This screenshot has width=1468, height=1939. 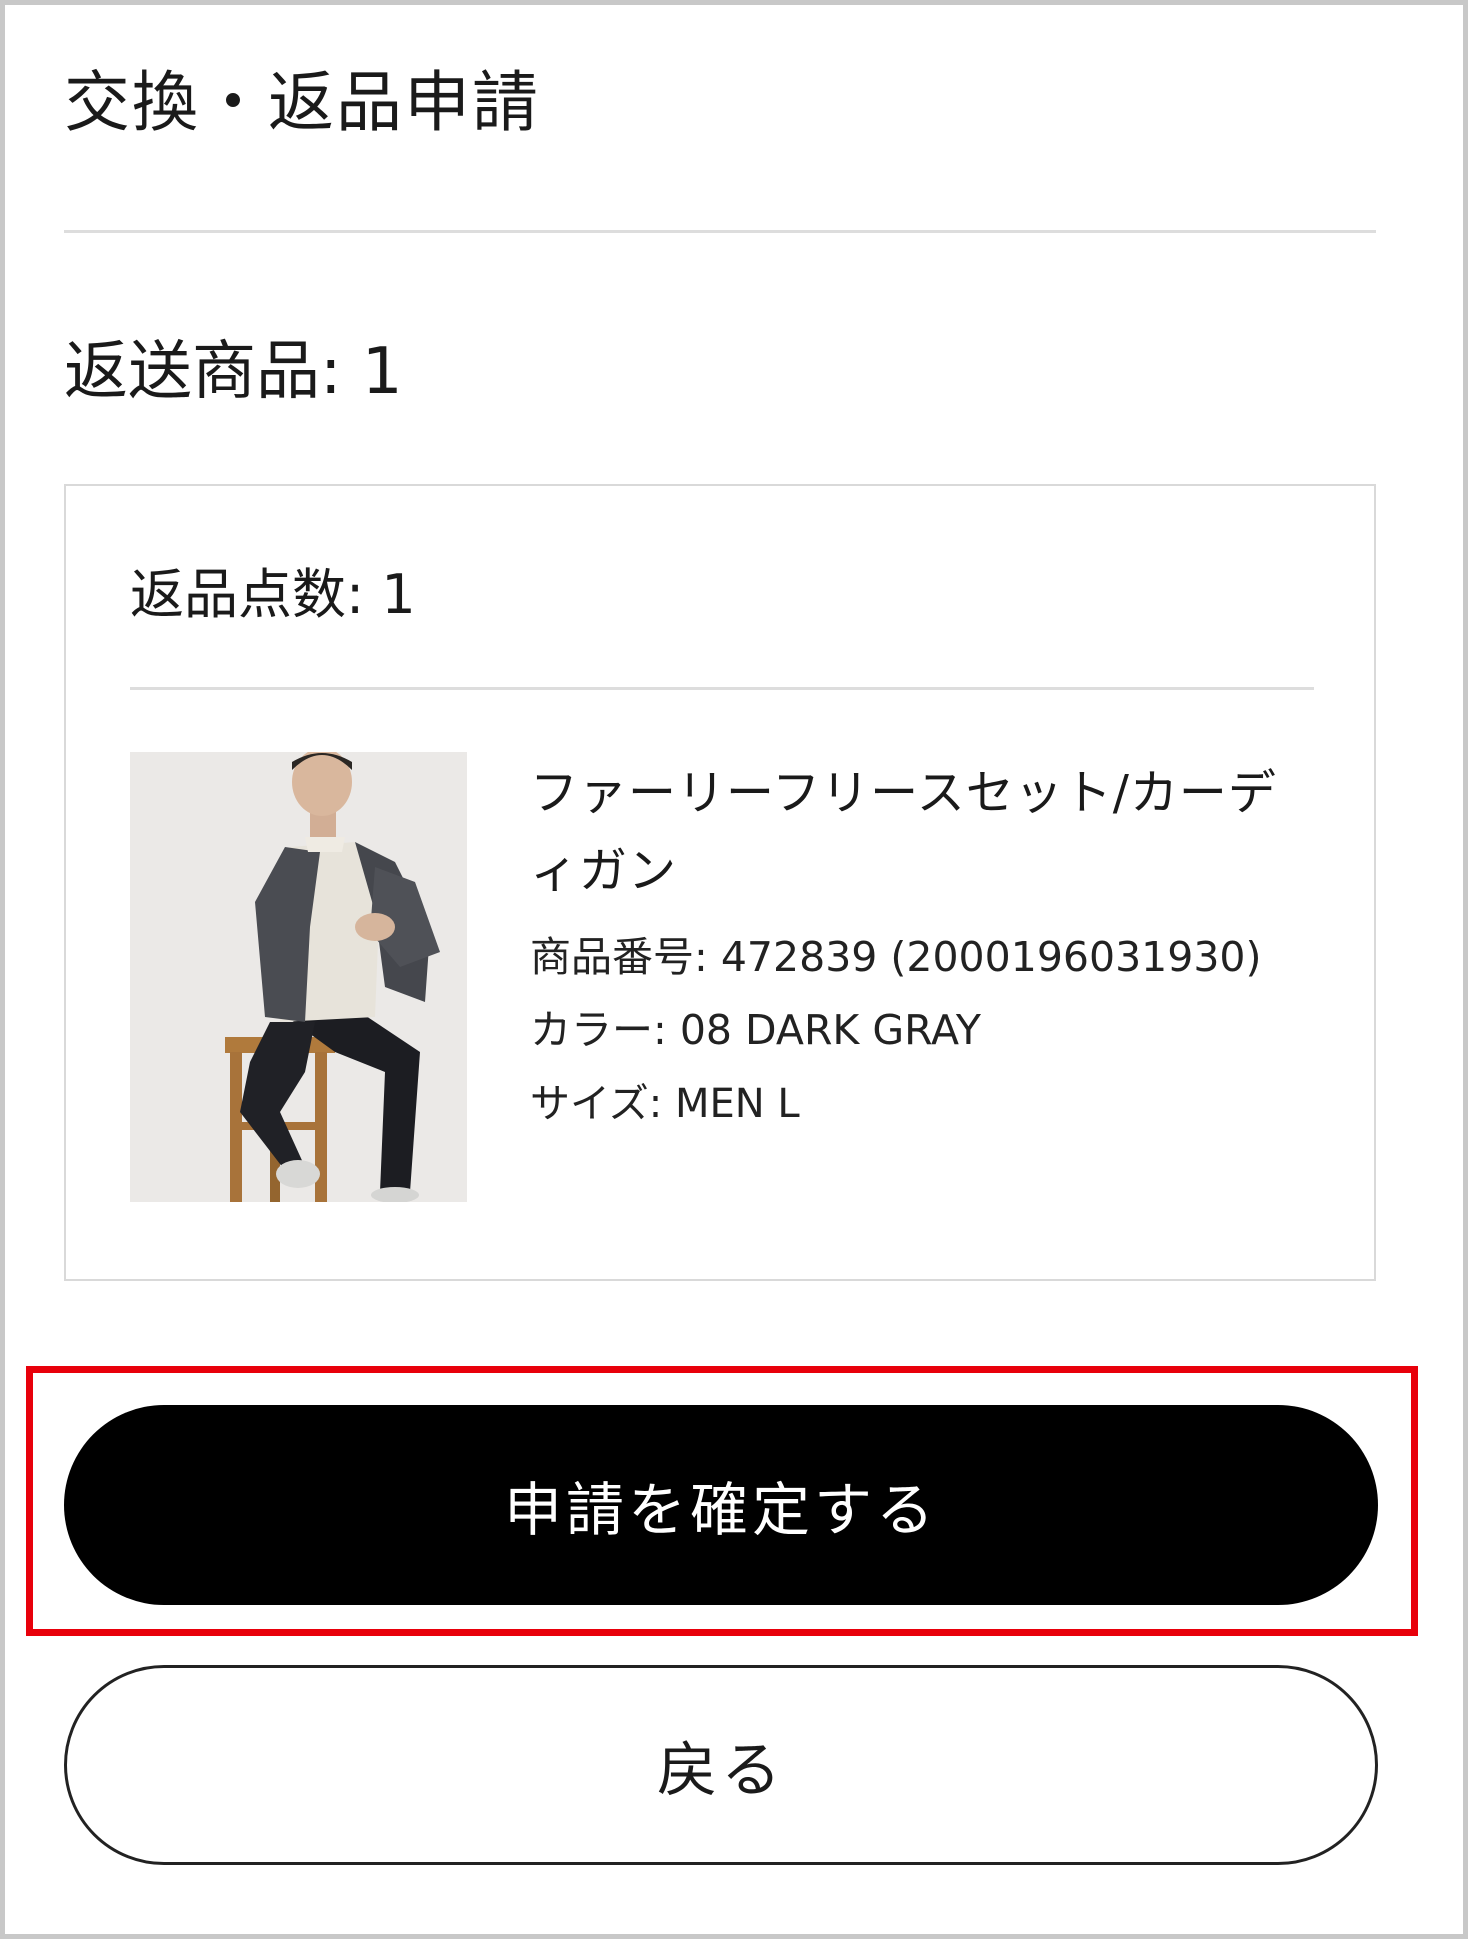 What do you see at coordinates (896, 957) in the screenshot?
I see `product-code: 商品番号: 472839 (2000196031930)` at bounding box center [896, 957].